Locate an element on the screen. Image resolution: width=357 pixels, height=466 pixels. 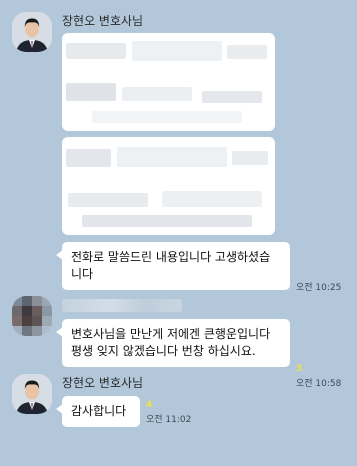
message-bubble: 전화로 말씀드린 내용입니다 고생하셨습니다 is located at coordinates (173, 266).